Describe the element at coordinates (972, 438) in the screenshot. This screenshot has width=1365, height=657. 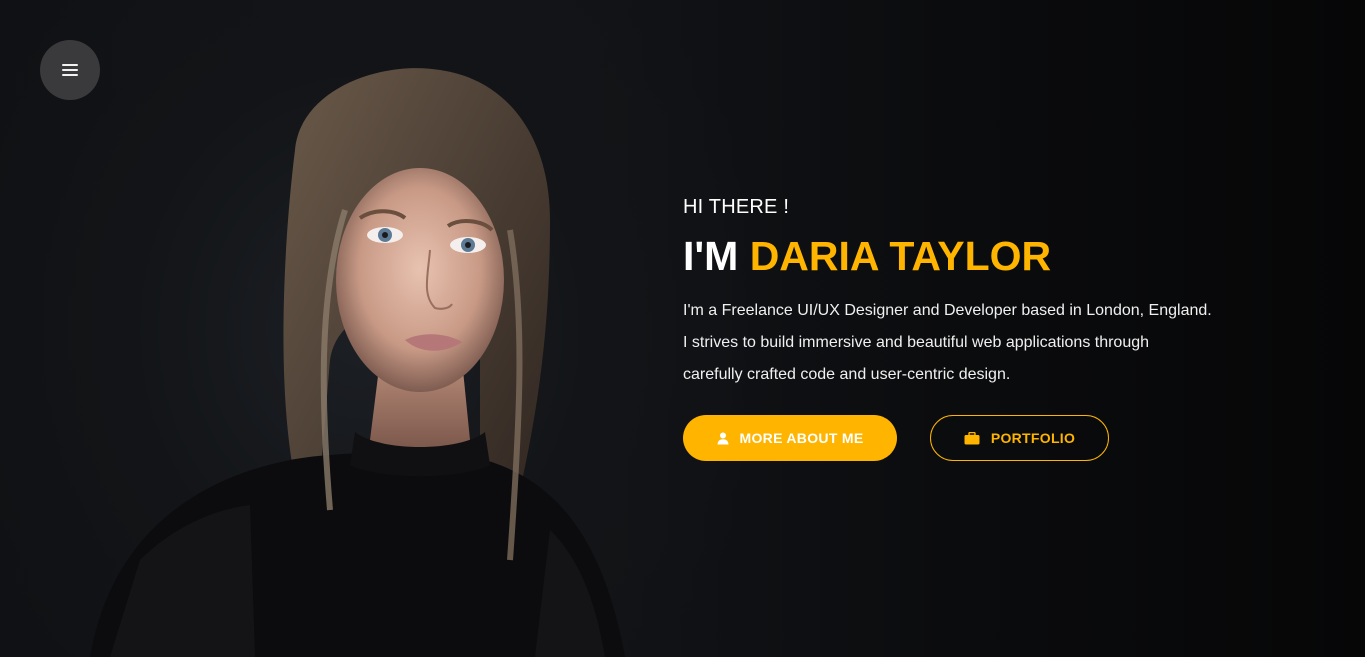
I see `briefcase-icon` at that location.